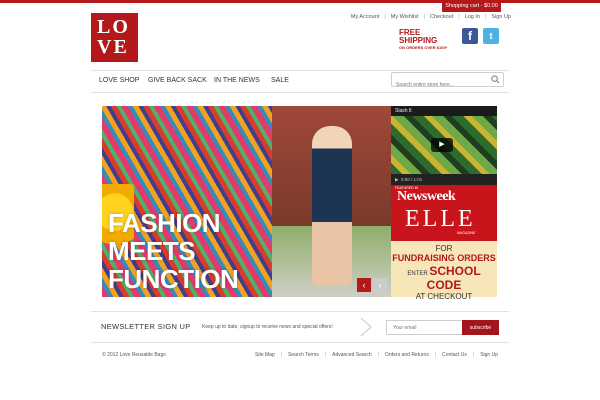  What do you see at coordinates (152, 251) in the screenshot?
I see `hero-headline-line: MEETS` at bounding box center [152, 251].